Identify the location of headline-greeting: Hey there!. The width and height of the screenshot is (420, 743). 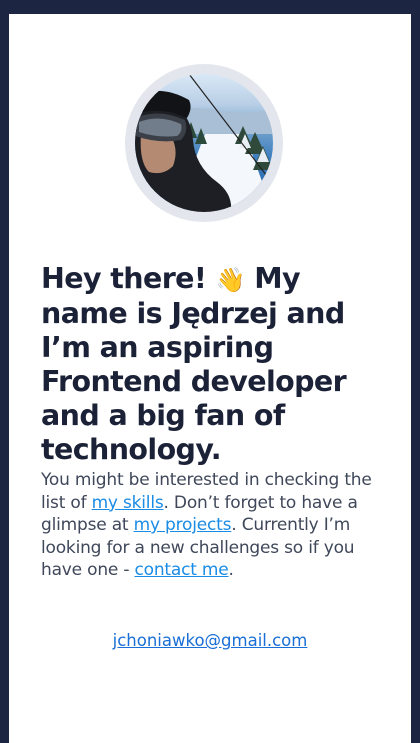
(124, 278).